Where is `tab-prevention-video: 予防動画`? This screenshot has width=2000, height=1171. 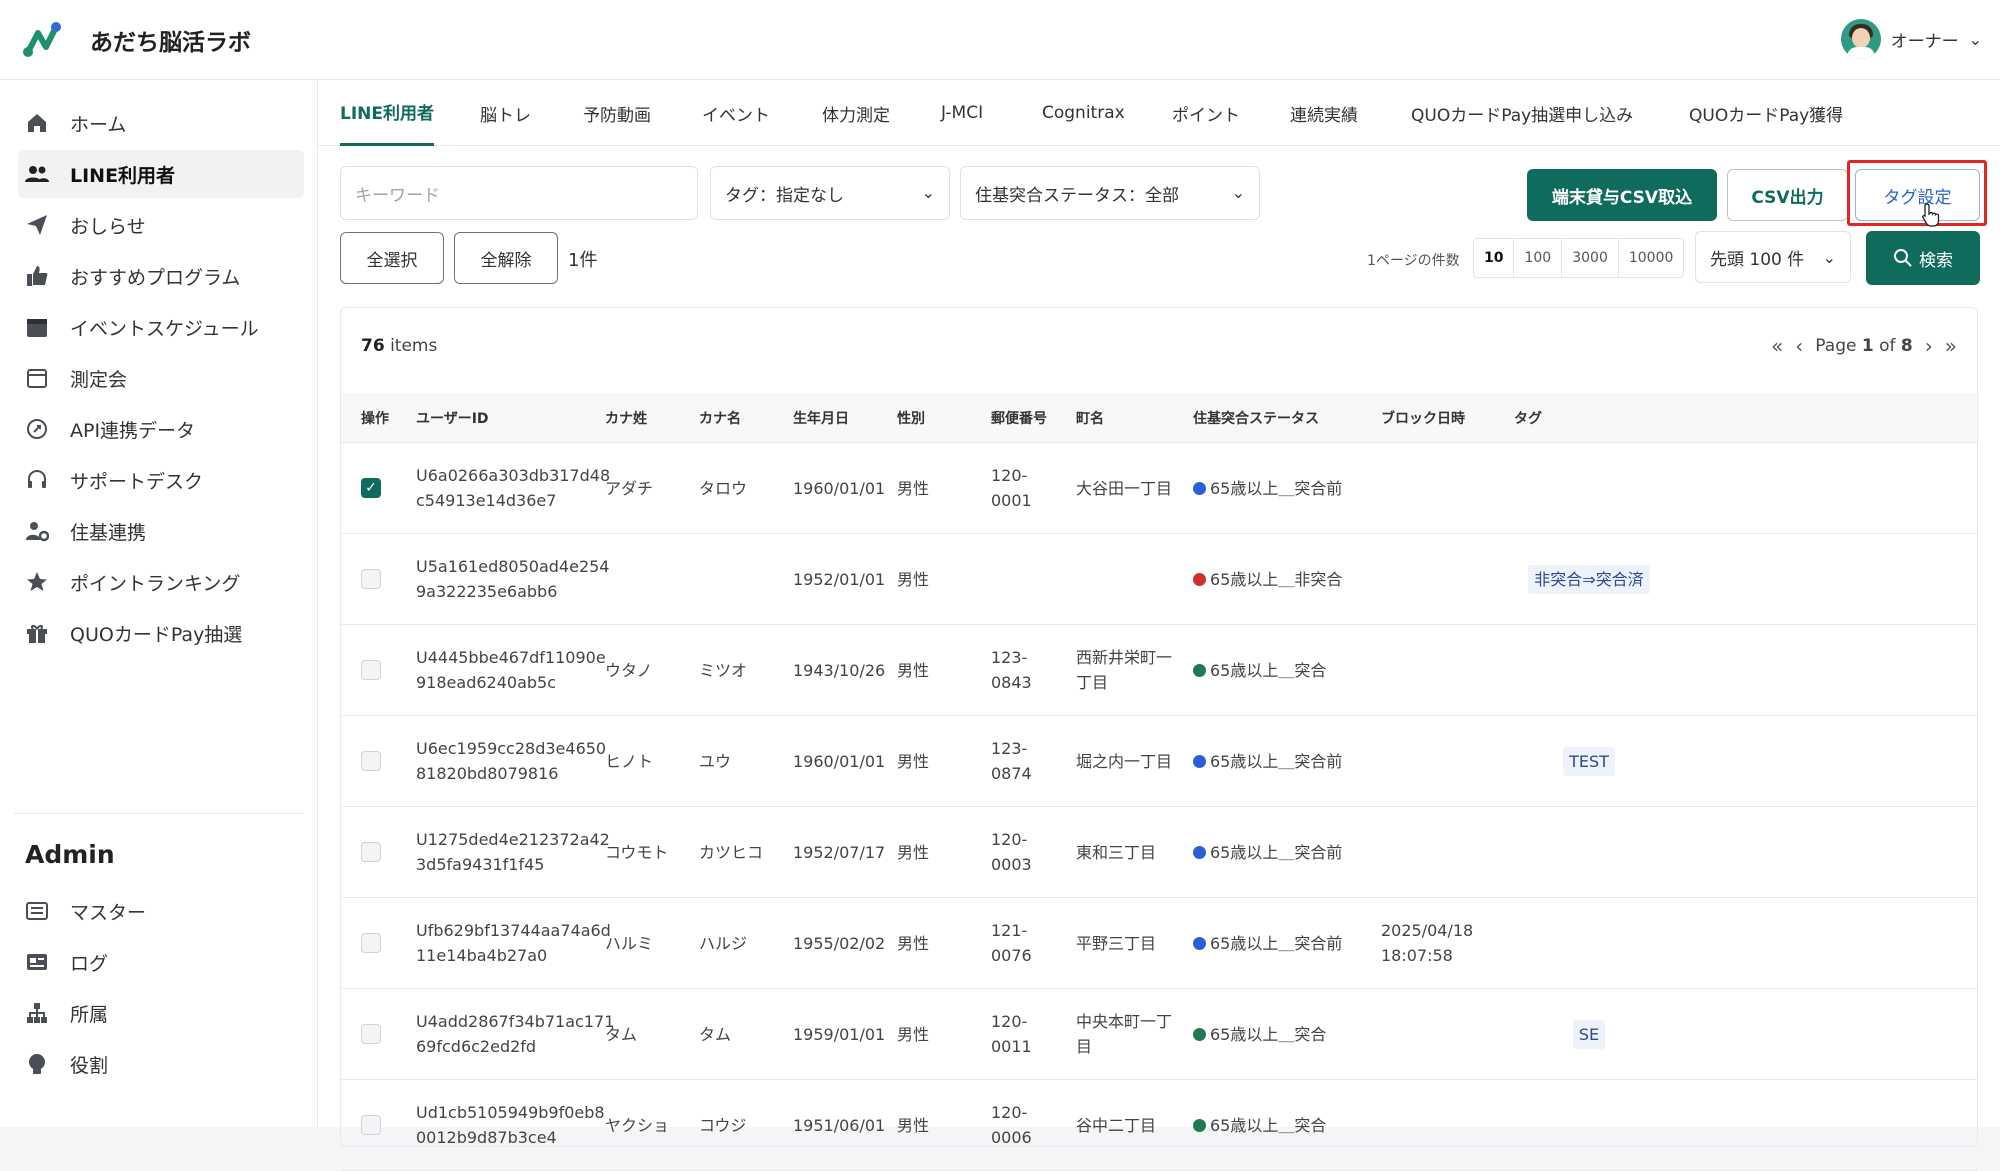
tab-prevention-video: 予防動画 is located at coordinates (617, 113).